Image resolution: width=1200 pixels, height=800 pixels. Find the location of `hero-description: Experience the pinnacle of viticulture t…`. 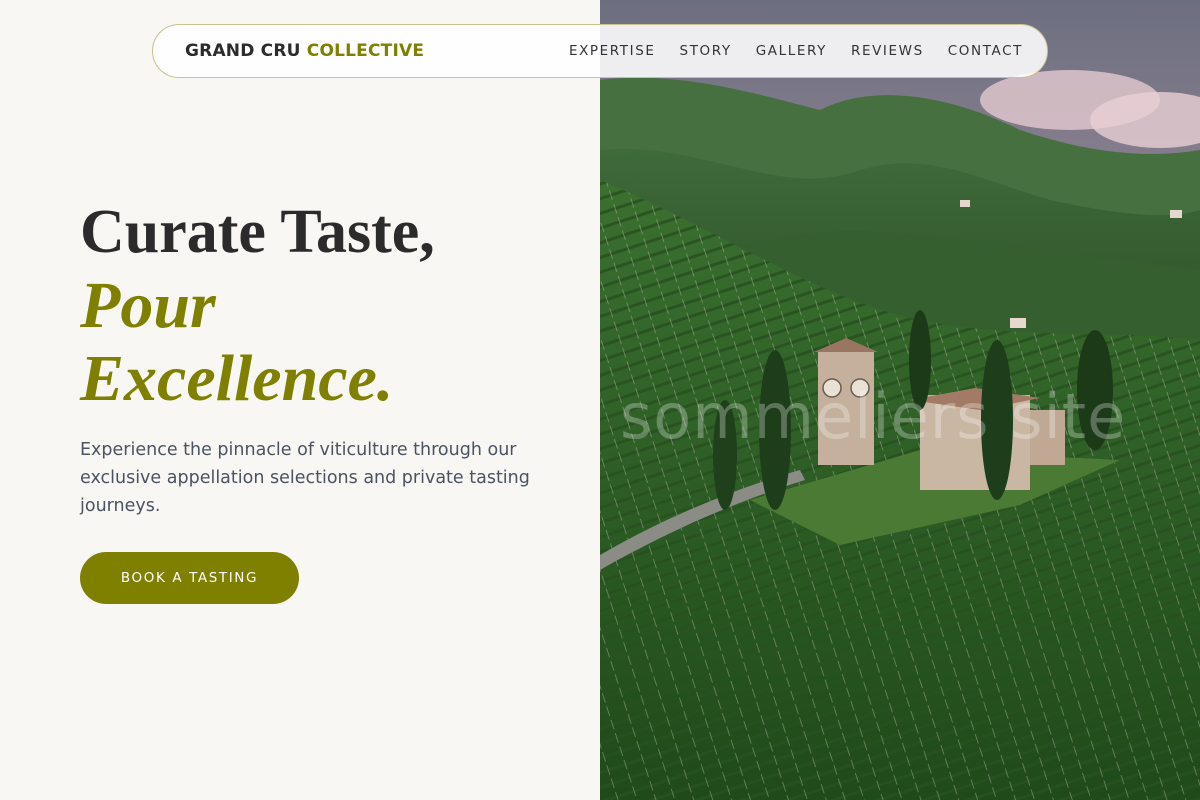

hero-description: Experience the pinnacle of viticulture t… is located at coordinates (305, 478).